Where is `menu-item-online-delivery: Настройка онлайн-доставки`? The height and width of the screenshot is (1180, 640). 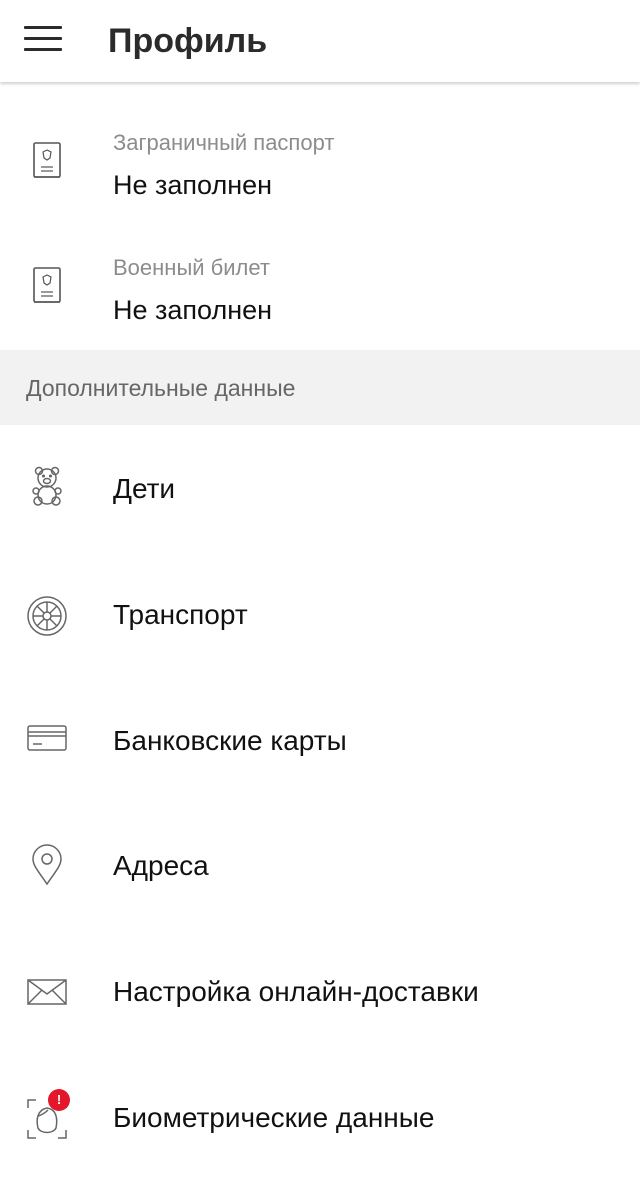 menu-item-online-delivery: Настройка онлайн-доставки is located at coordinates (320, 991).